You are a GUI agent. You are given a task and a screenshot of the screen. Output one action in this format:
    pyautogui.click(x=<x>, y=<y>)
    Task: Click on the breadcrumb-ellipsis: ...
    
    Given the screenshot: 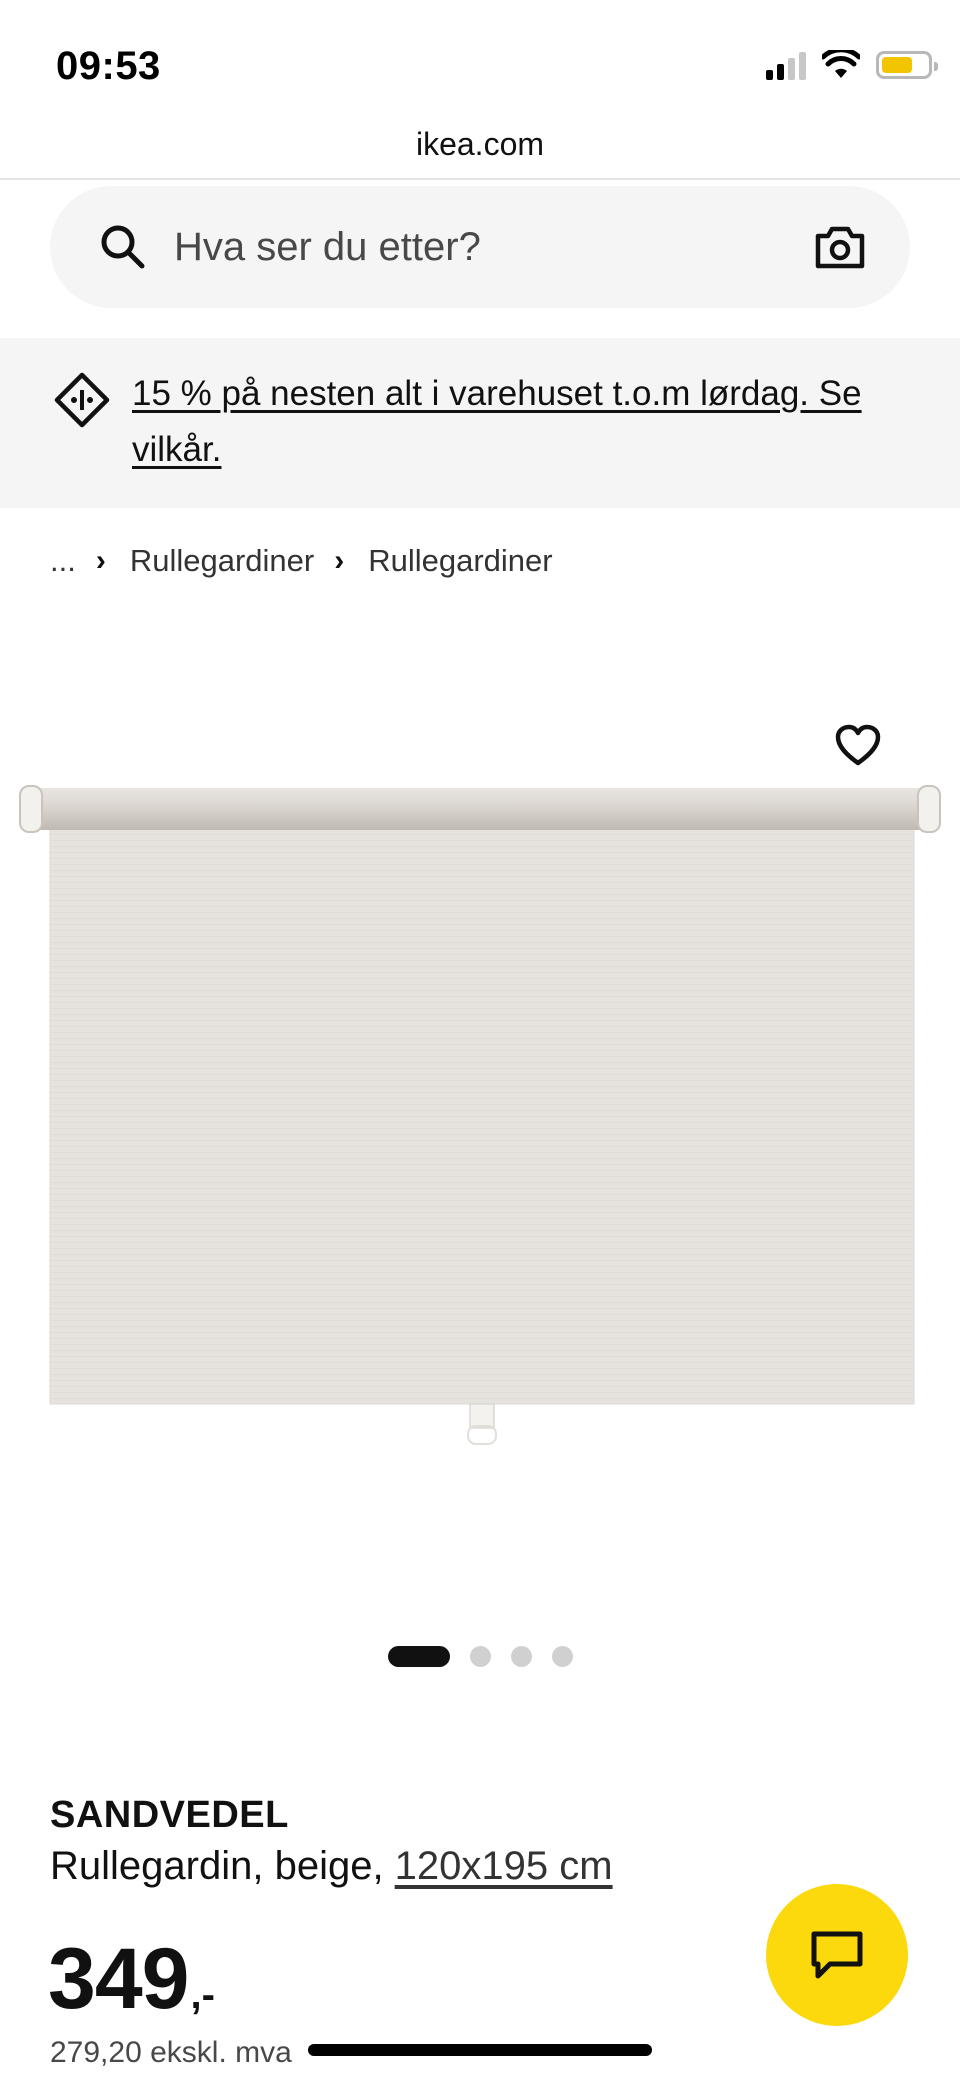 What is the action you would take?
    pyautogui.click(x=63, y=561)
    